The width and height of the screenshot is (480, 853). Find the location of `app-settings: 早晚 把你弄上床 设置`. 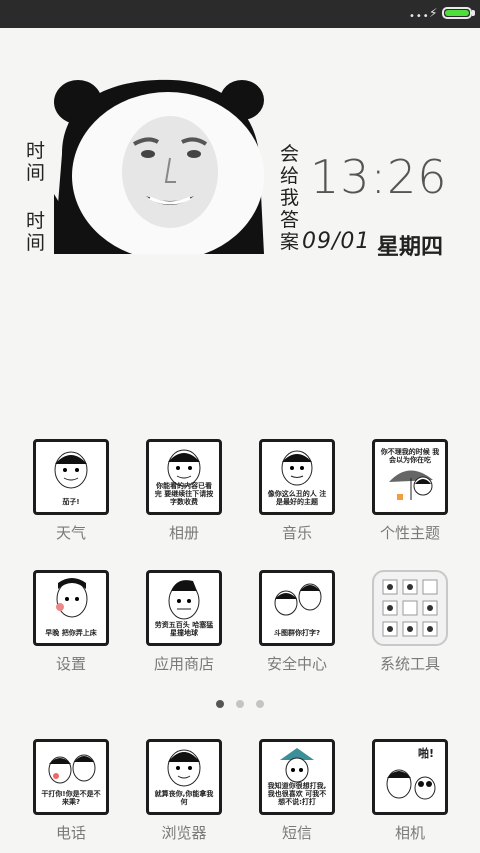

app-settings: 早晚 把你弄上床 设置 is located at coordinates (71, 622).